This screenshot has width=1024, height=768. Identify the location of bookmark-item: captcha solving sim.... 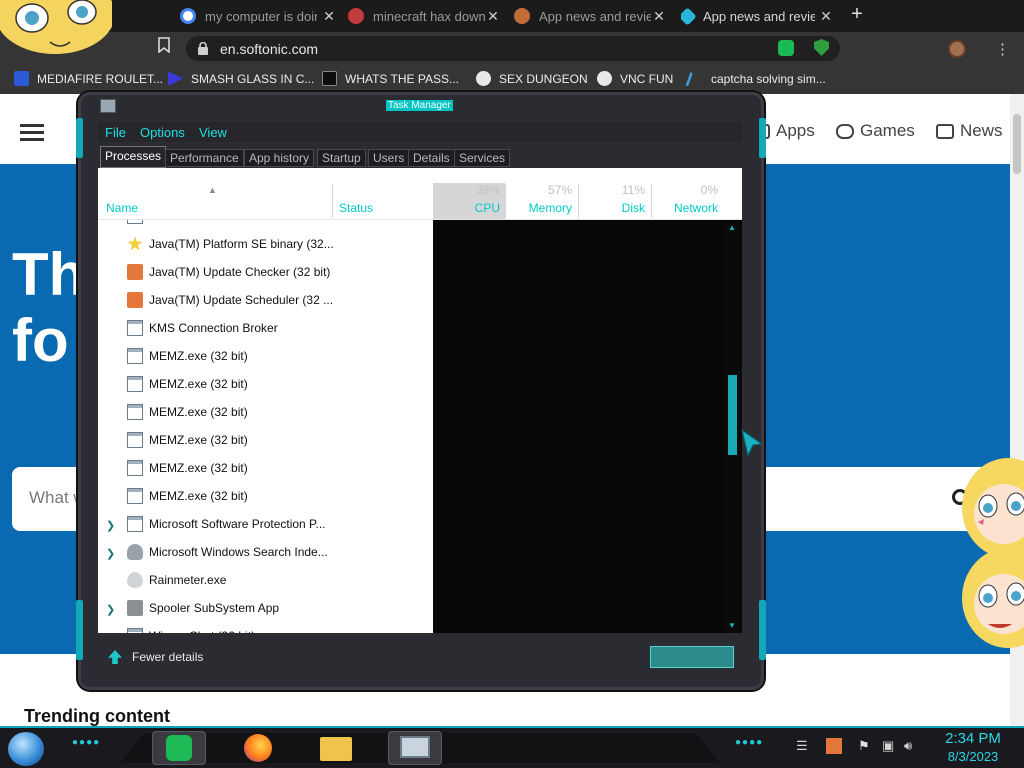
(755, 78).